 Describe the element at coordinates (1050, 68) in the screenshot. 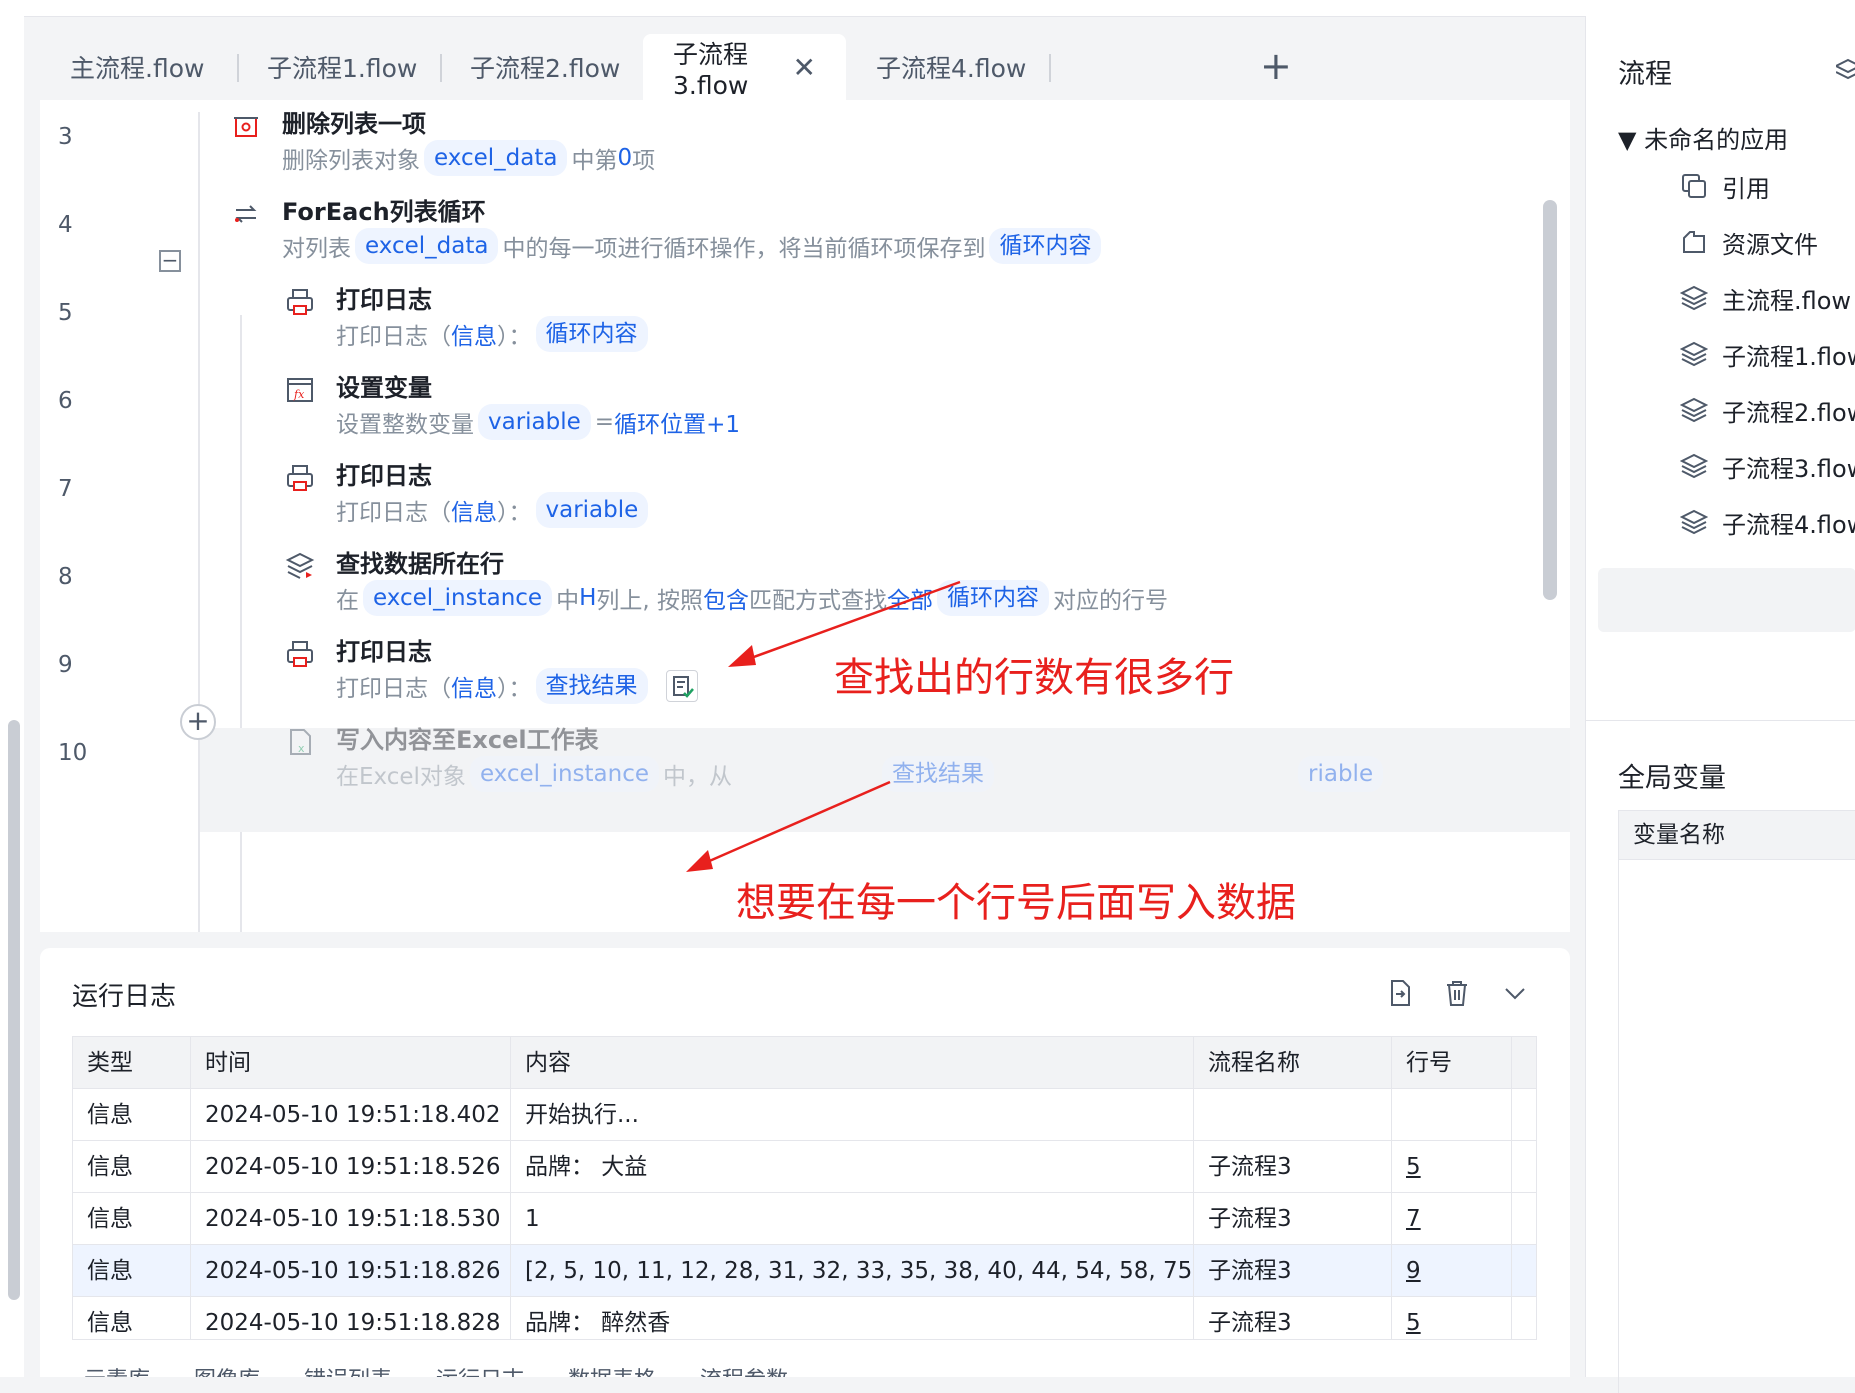

I see `tab-separator` at that location.